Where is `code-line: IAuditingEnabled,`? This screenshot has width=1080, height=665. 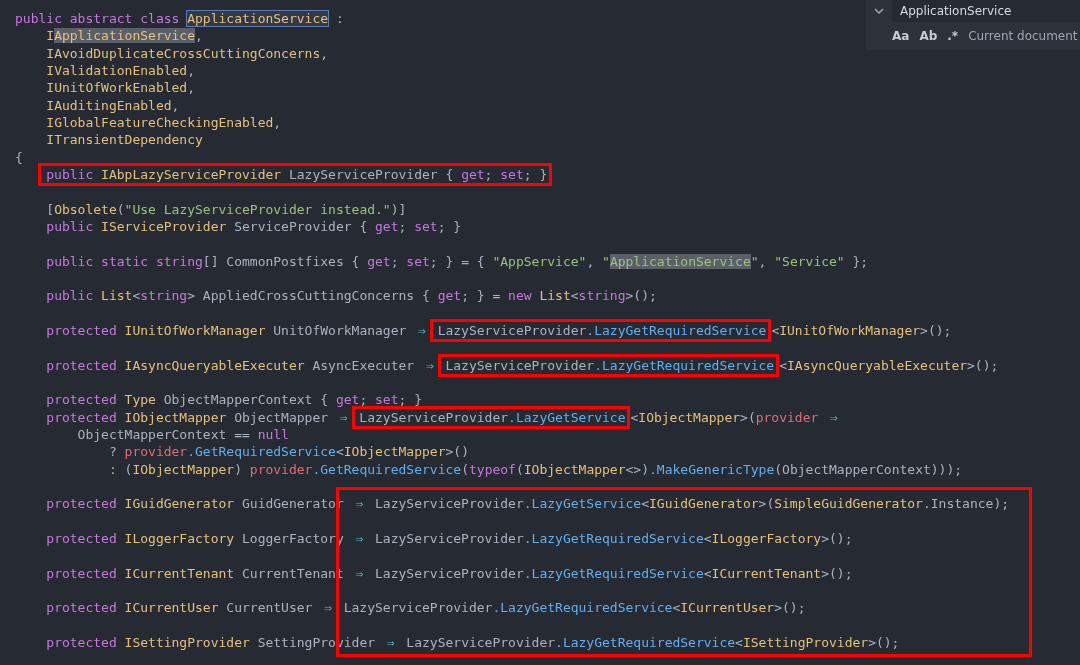
code-line: IAuditingEnabled, is located at coordinates (112, 105).